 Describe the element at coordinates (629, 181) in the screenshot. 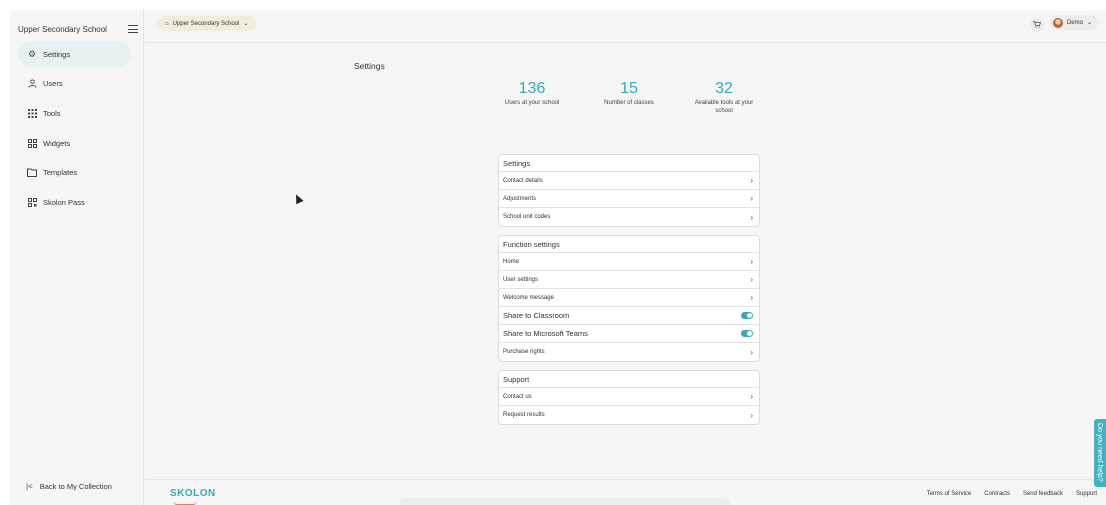

I see `row-contact-details: Contact details ›` at that location.